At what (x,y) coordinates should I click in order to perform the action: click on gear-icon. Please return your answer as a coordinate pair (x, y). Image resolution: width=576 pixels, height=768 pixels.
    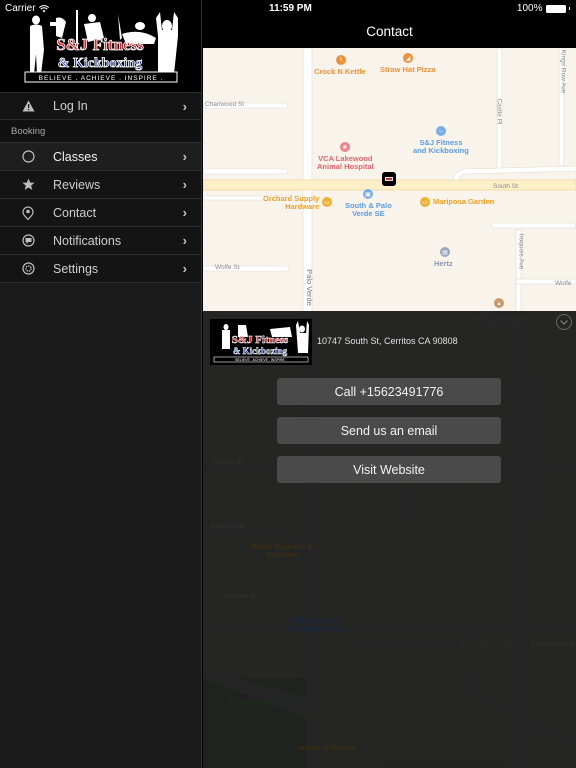
    Looking at the image, I should click on (28, 269).